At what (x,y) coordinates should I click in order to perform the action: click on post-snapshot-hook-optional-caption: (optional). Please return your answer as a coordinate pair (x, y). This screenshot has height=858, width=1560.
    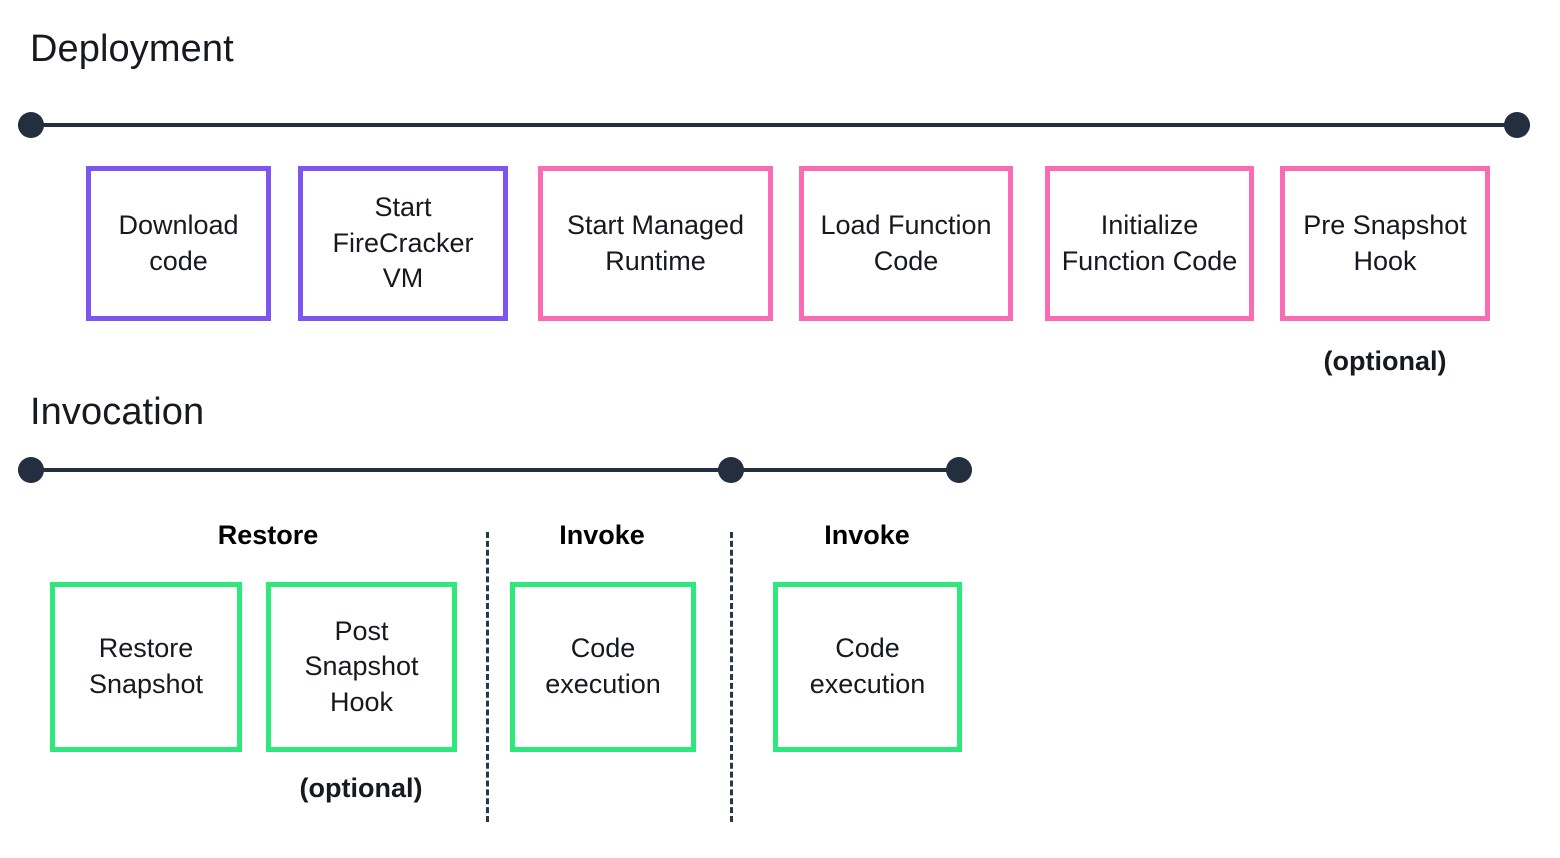
    Looking at the image, I should click on (361, 788).